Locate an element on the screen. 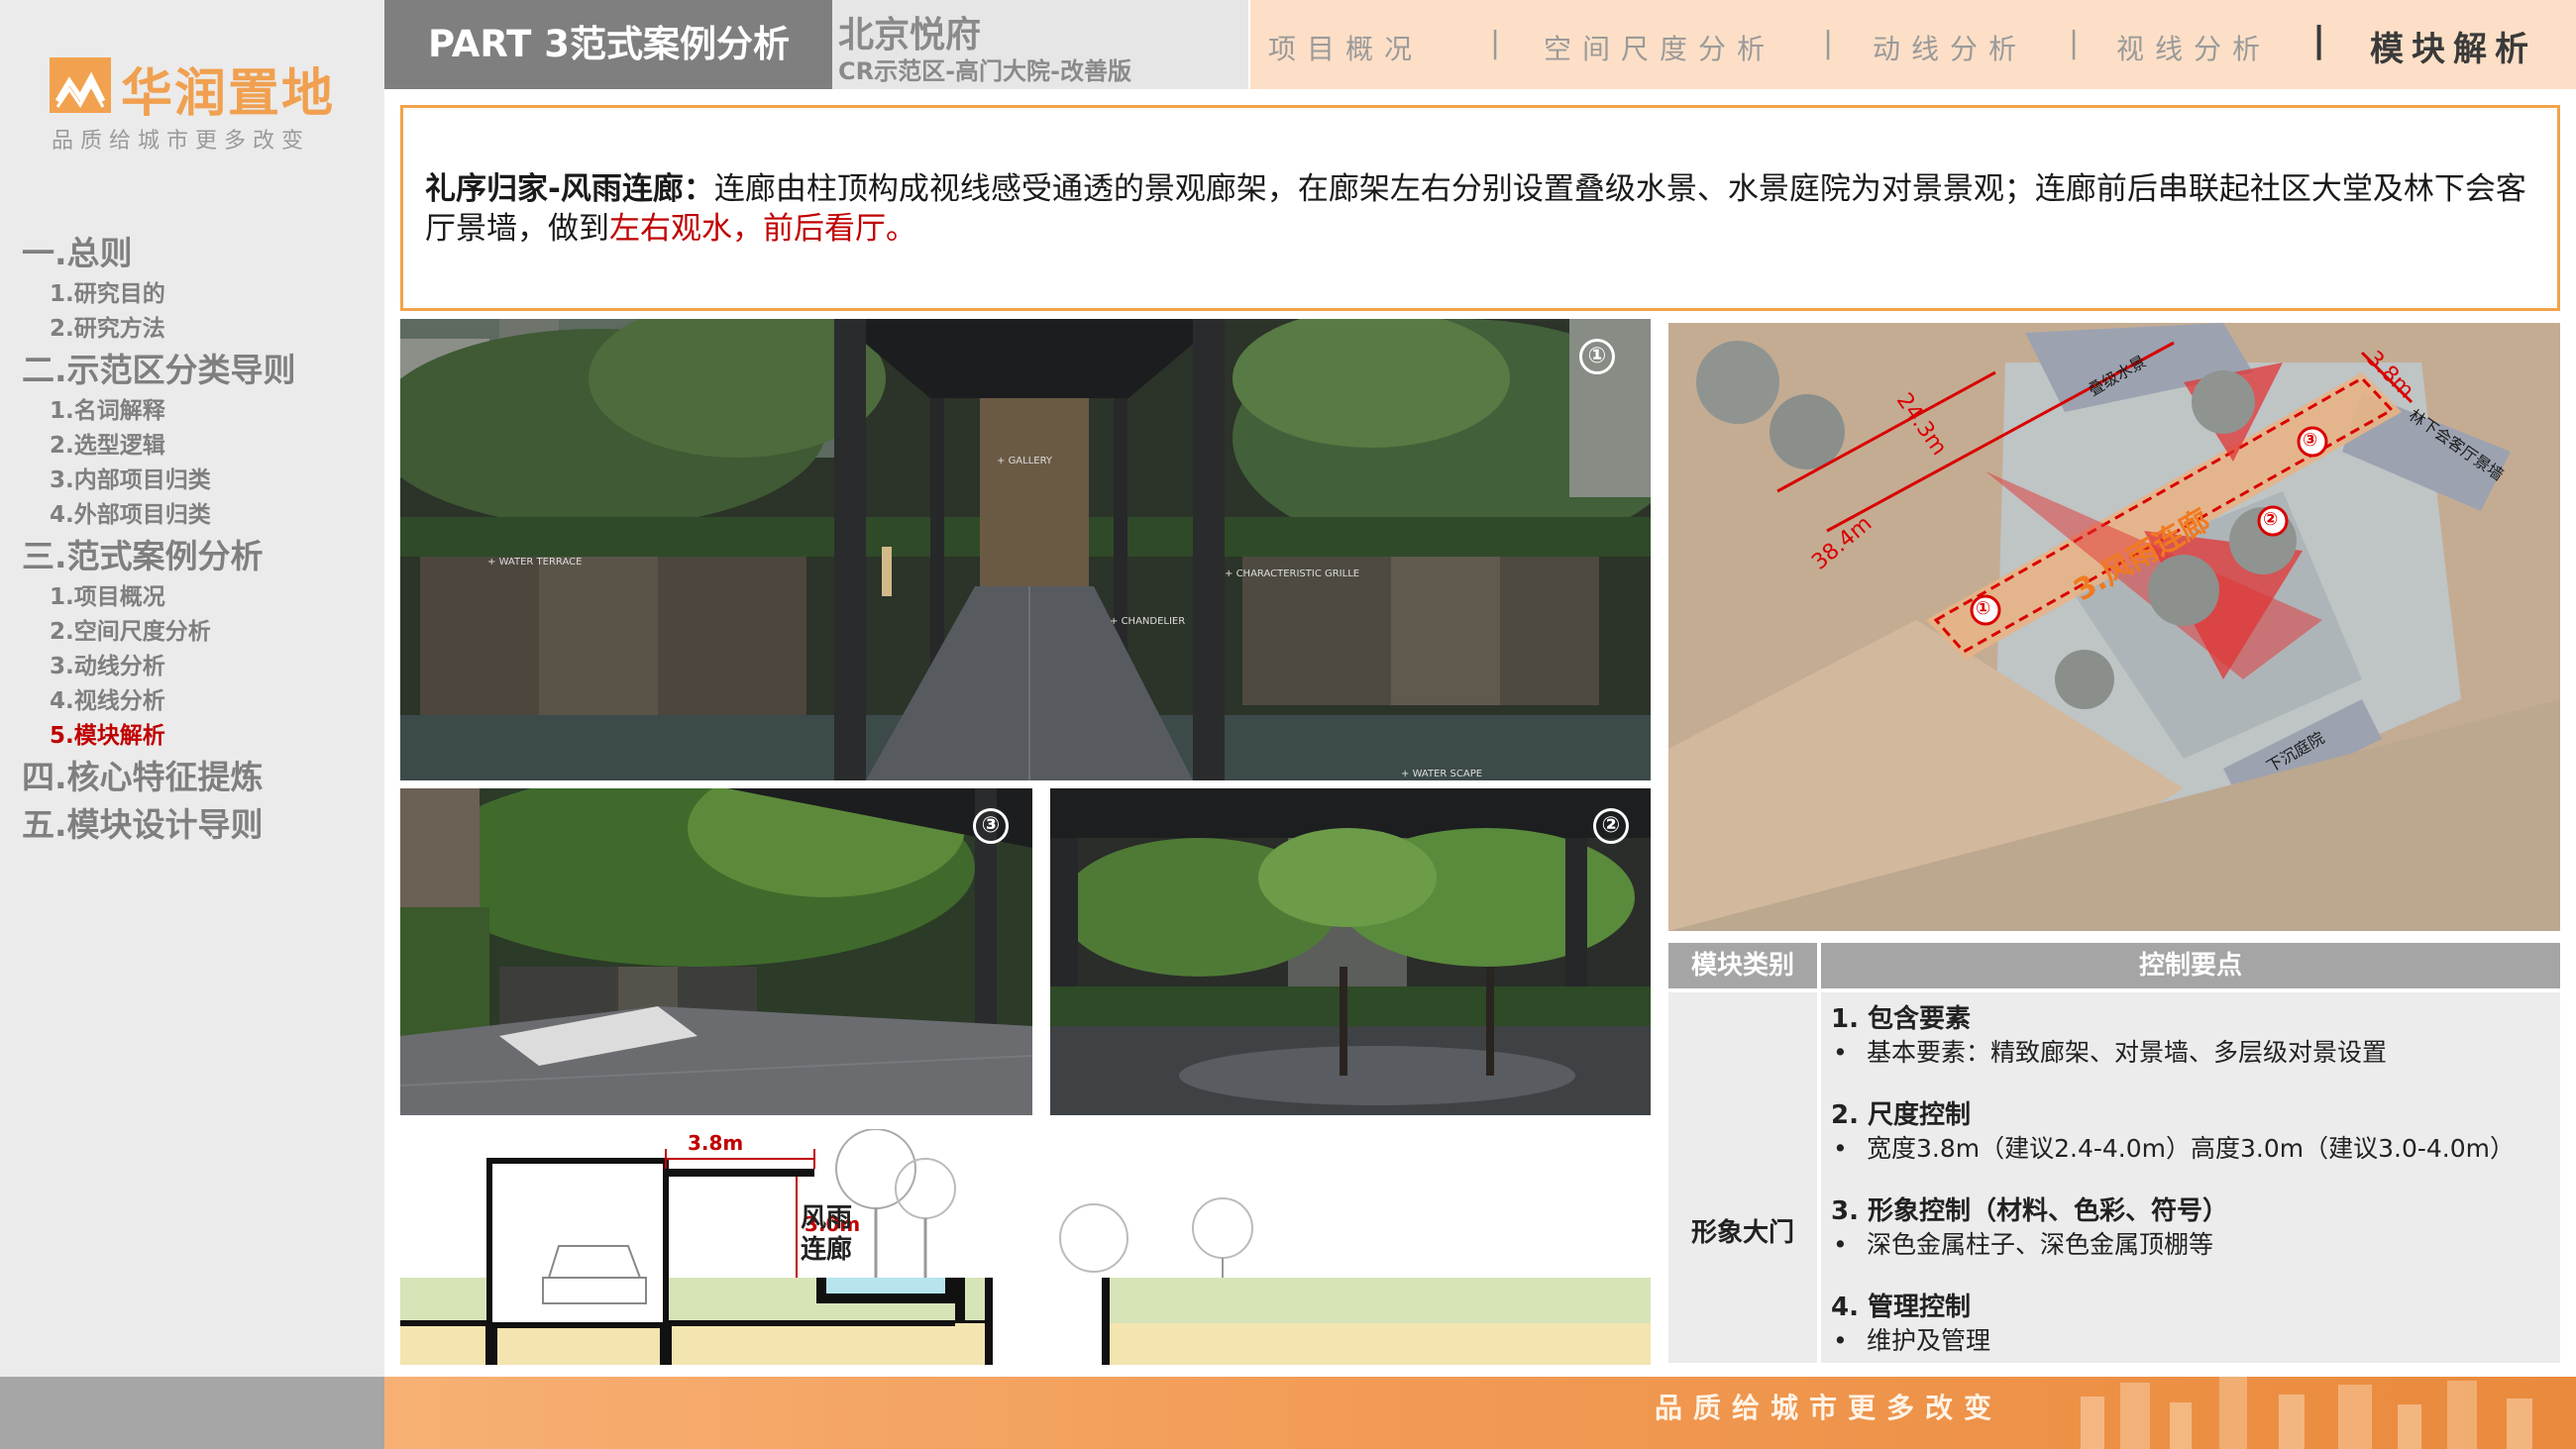 The image size is (2576, 1449). plan-marker-2: ② is located at coordinates (2271, 519).